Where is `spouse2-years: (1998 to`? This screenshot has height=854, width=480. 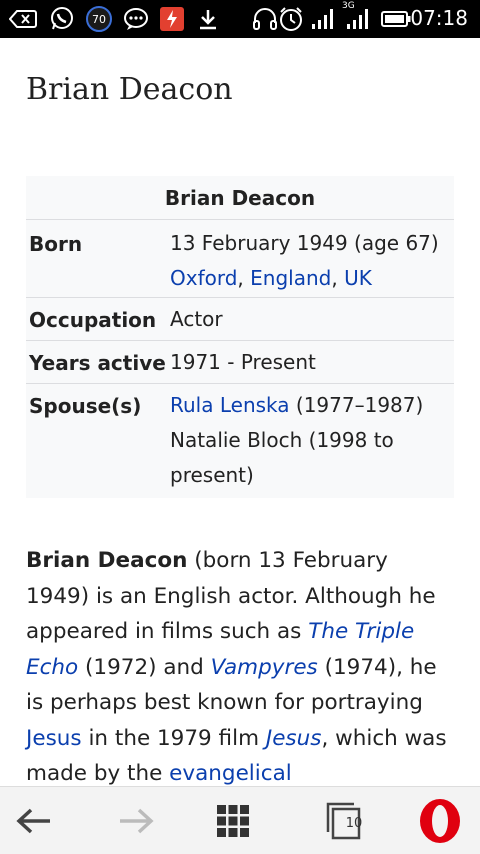 spouse2-years: (1998 to is located at coordinates (351, 440).